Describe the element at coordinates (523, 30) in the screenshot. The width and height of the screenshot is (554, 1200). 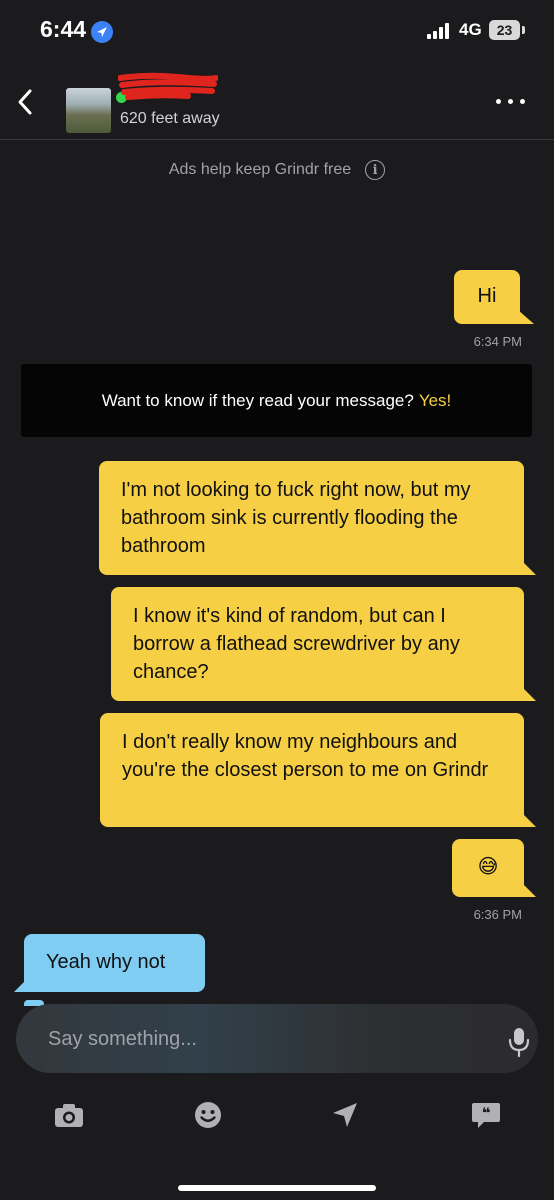
I see `battery-tip` at that location.